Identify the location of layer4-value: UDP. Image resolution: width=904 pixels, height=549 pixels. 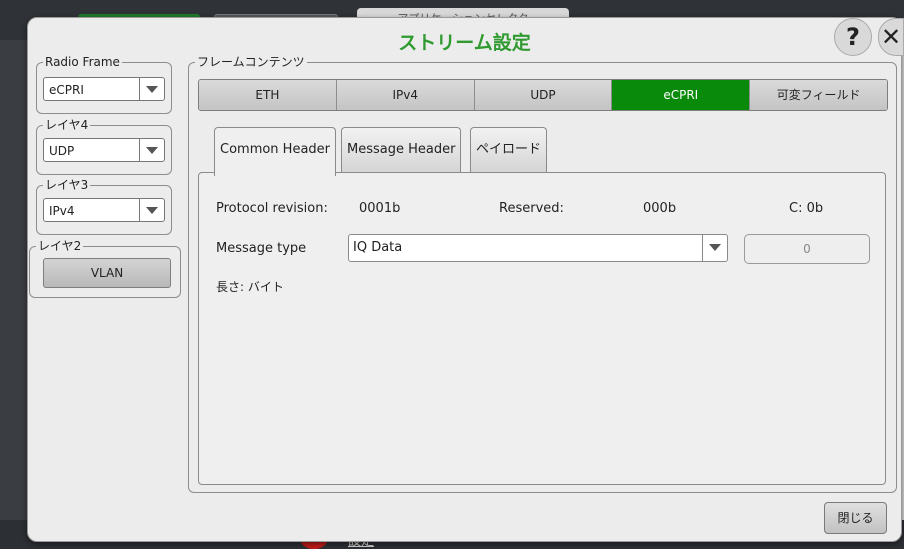
(62, 151).